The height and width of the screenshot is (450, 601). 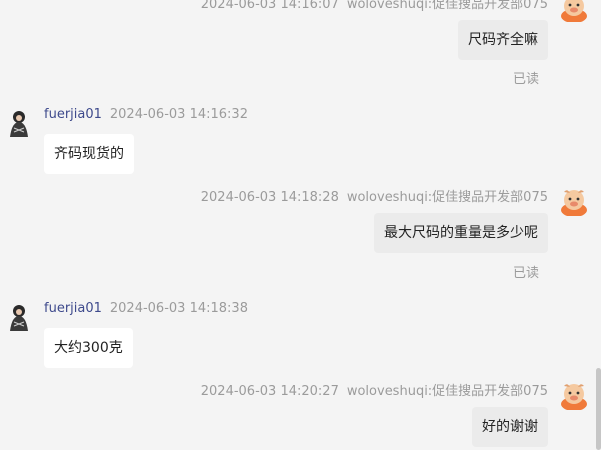 What do you see at coordinates (269, 391) in the screenshot?
I see `message-timestamp: 2024-06-03 14:20:27` at bounding box center [269, 391].